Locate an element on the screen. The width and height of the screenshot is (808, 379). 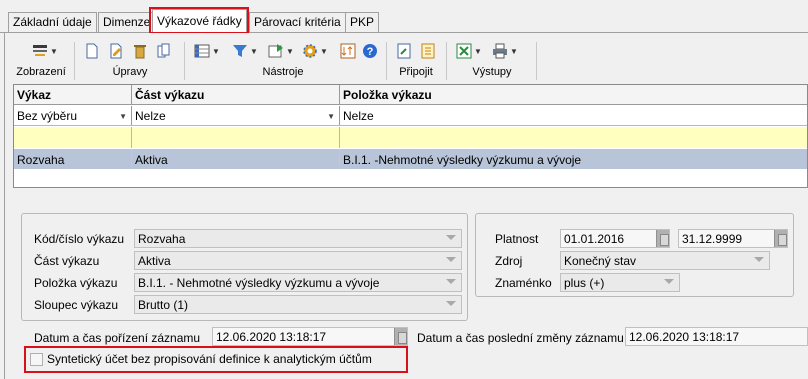
column-header-cast-vykazu: Část výkazu is located at coordinates (236, 94).